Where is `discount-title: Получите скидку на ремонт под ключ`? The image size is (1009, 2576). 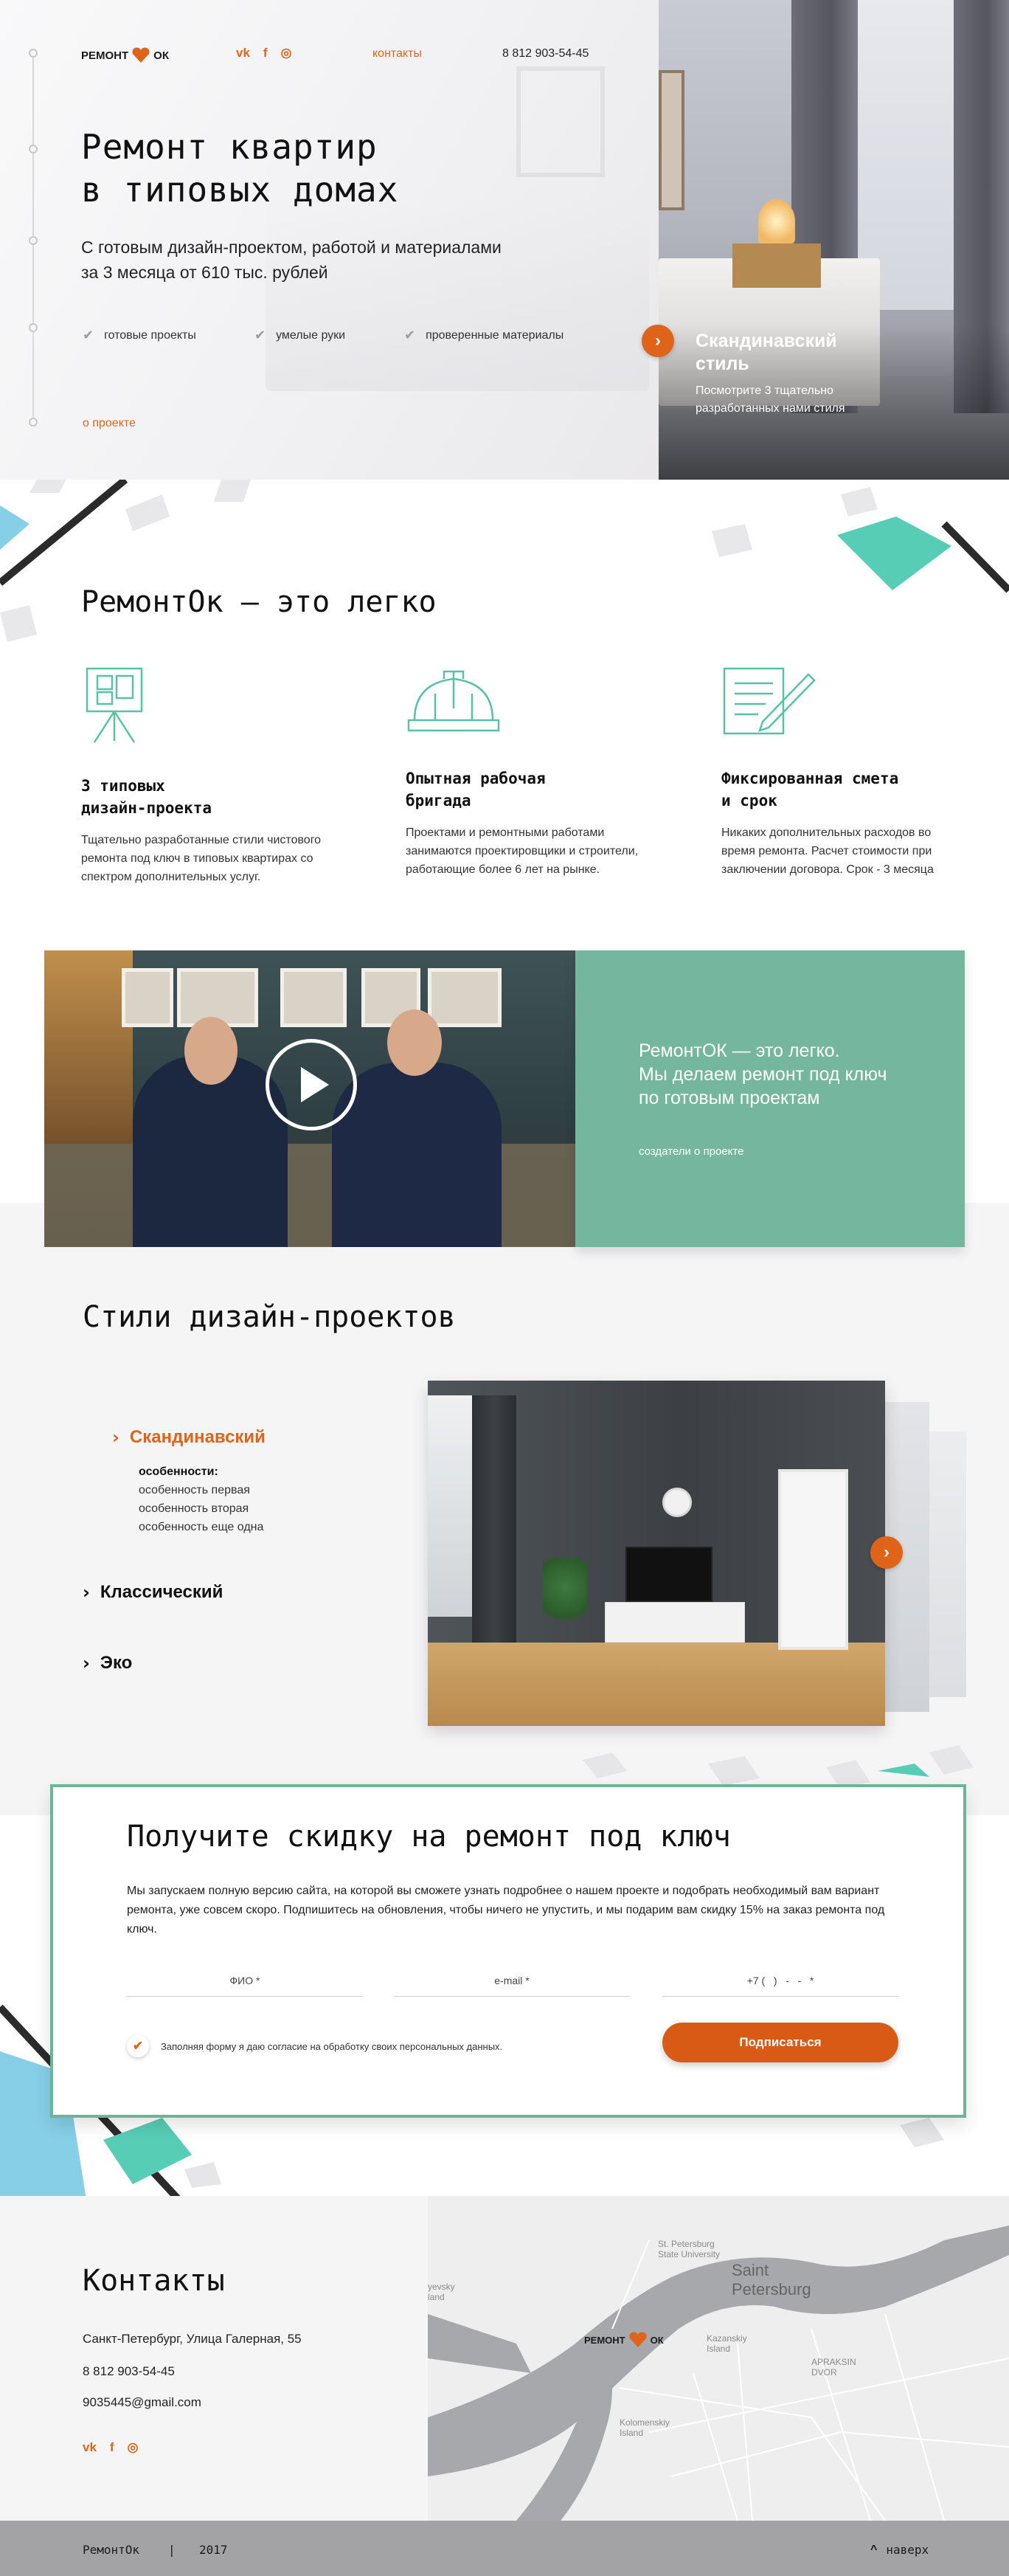
discount-title: Получите скидку на ремонт под ключ is located at coordinates (429, 1837).